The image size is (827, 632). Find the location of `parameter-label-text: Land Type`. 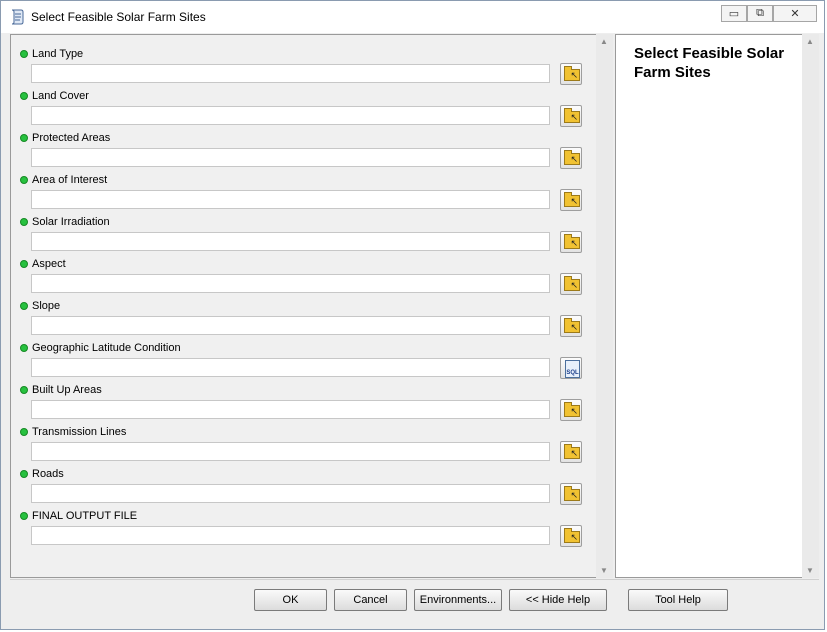

parameter-label-text: Land Type is located at coordinates (58, 54).